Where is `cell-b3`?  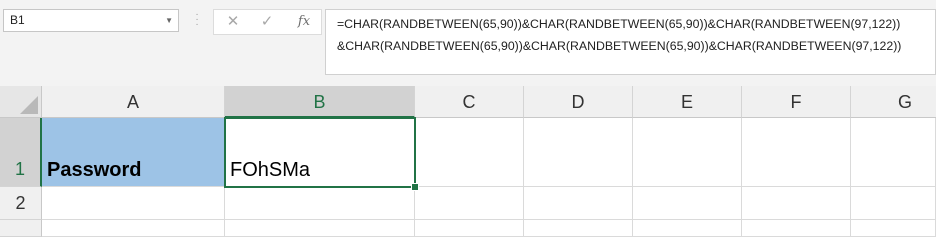
cell-b3 is located at coordinates (320, 228).